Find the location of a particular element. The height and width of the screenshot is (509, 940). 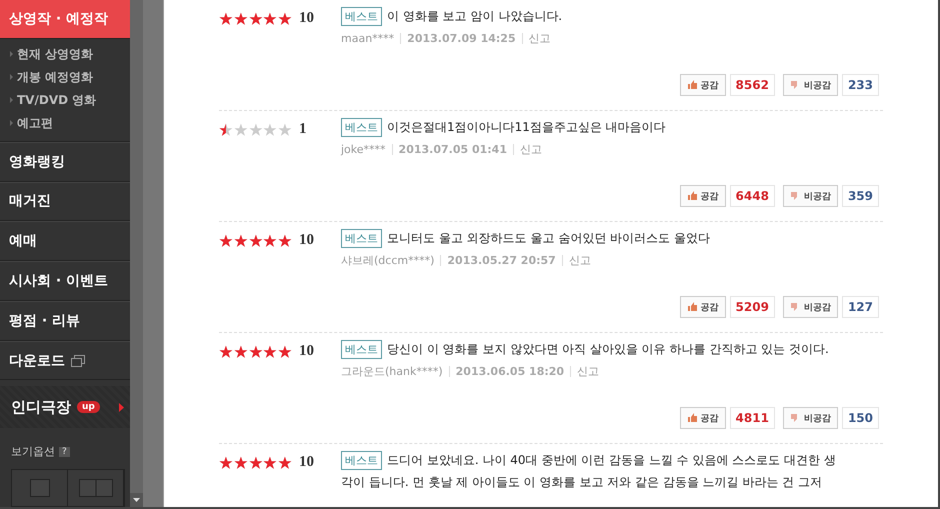

caret-icon is located at coordinates (136, 500).